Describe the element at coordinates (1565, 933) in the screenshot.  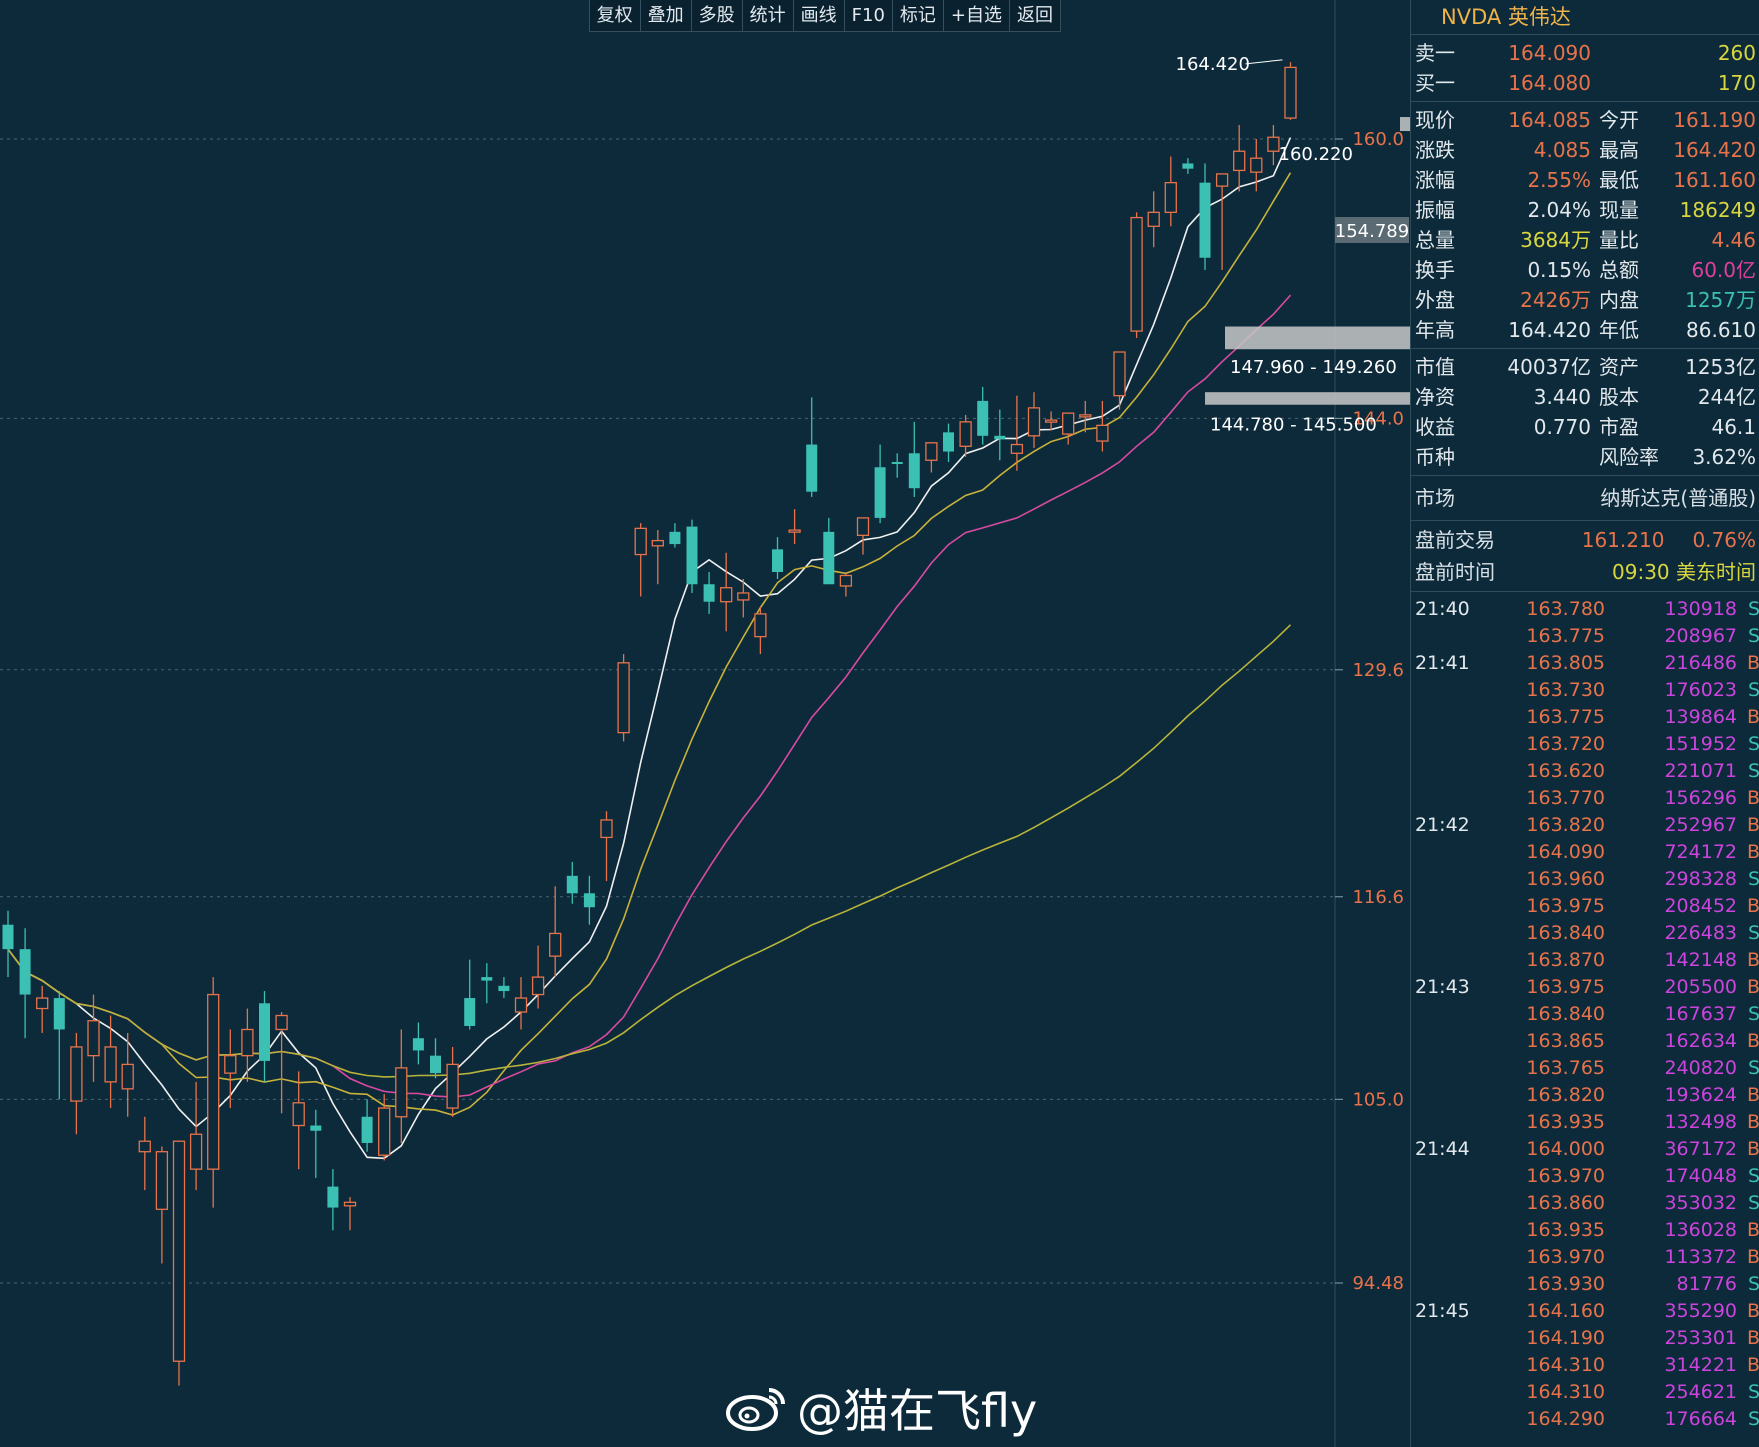
I see `tick-price: 163.840` at that location.